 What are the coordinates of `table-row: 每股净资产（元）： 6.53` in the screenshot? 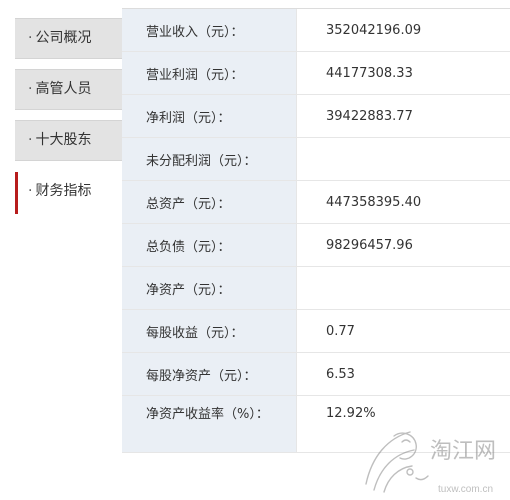 It's located at (316, 374).